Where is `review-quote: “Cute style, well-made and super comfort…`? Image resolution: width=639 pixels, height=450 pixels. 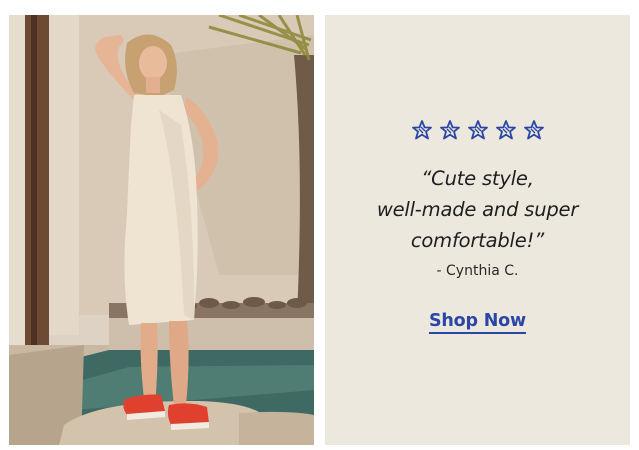
review-quote: “Cute style, well-made and super comfort… is located at coordinates (477, 209).